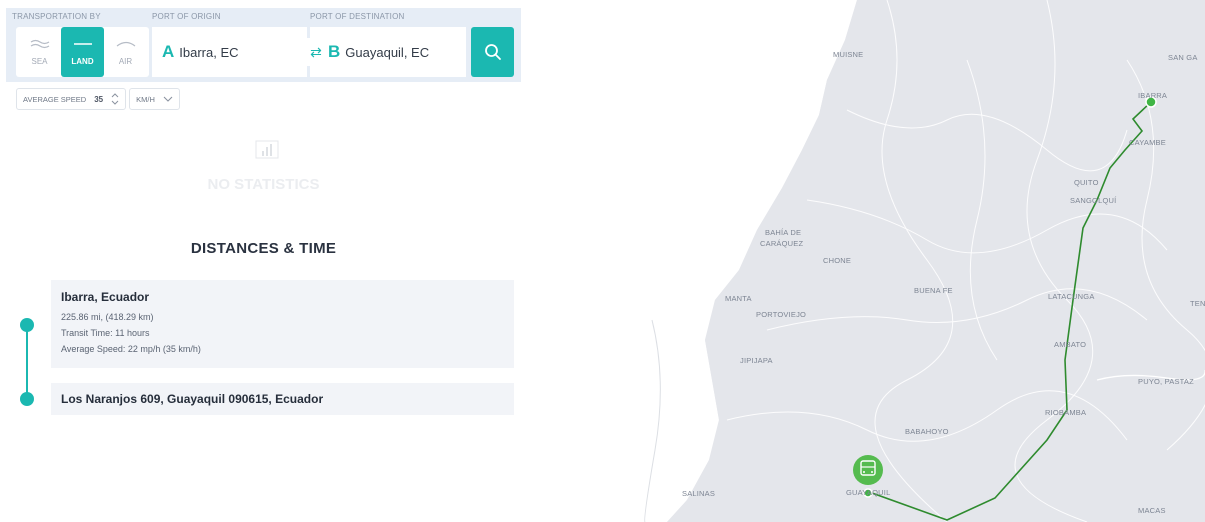 This screenshot has width=1205, height=522. What do you see at coordinates (1147, 142) in the screenshot?
I see `city-label: CAYAMBE` at bounding box center [1147, 142].